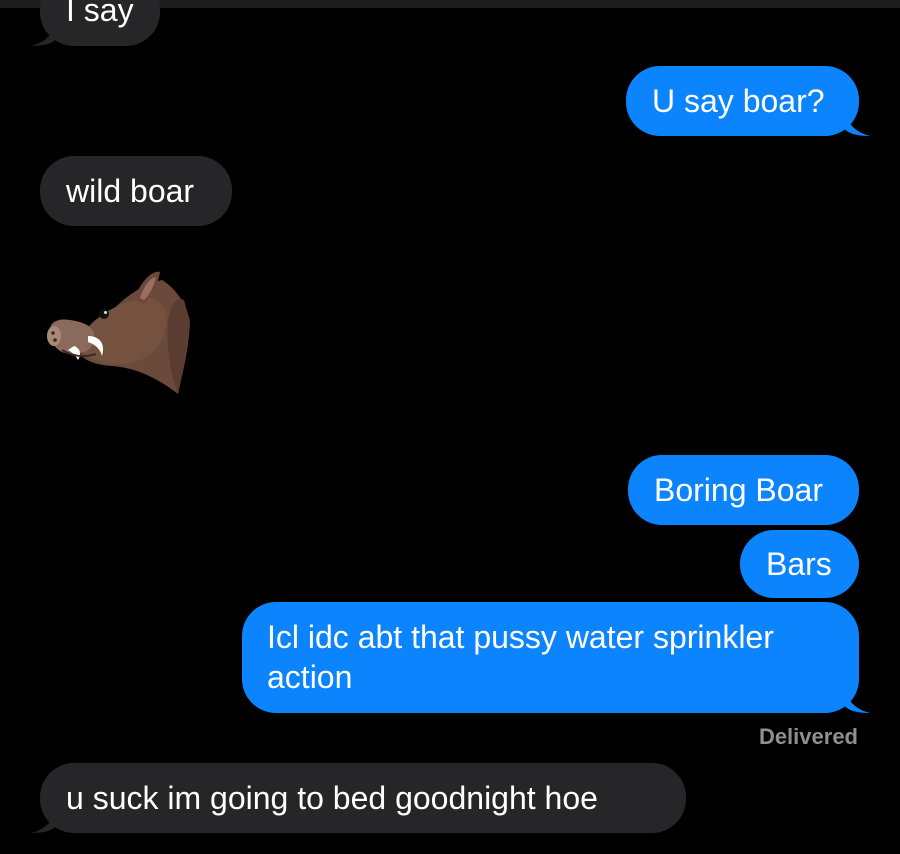  What do you see at coordinates (520, 637) in the screenshot?
I see `message-text-line-1: Icl idc abt that pussy water sprinkler` at bounding box center [520, 637].